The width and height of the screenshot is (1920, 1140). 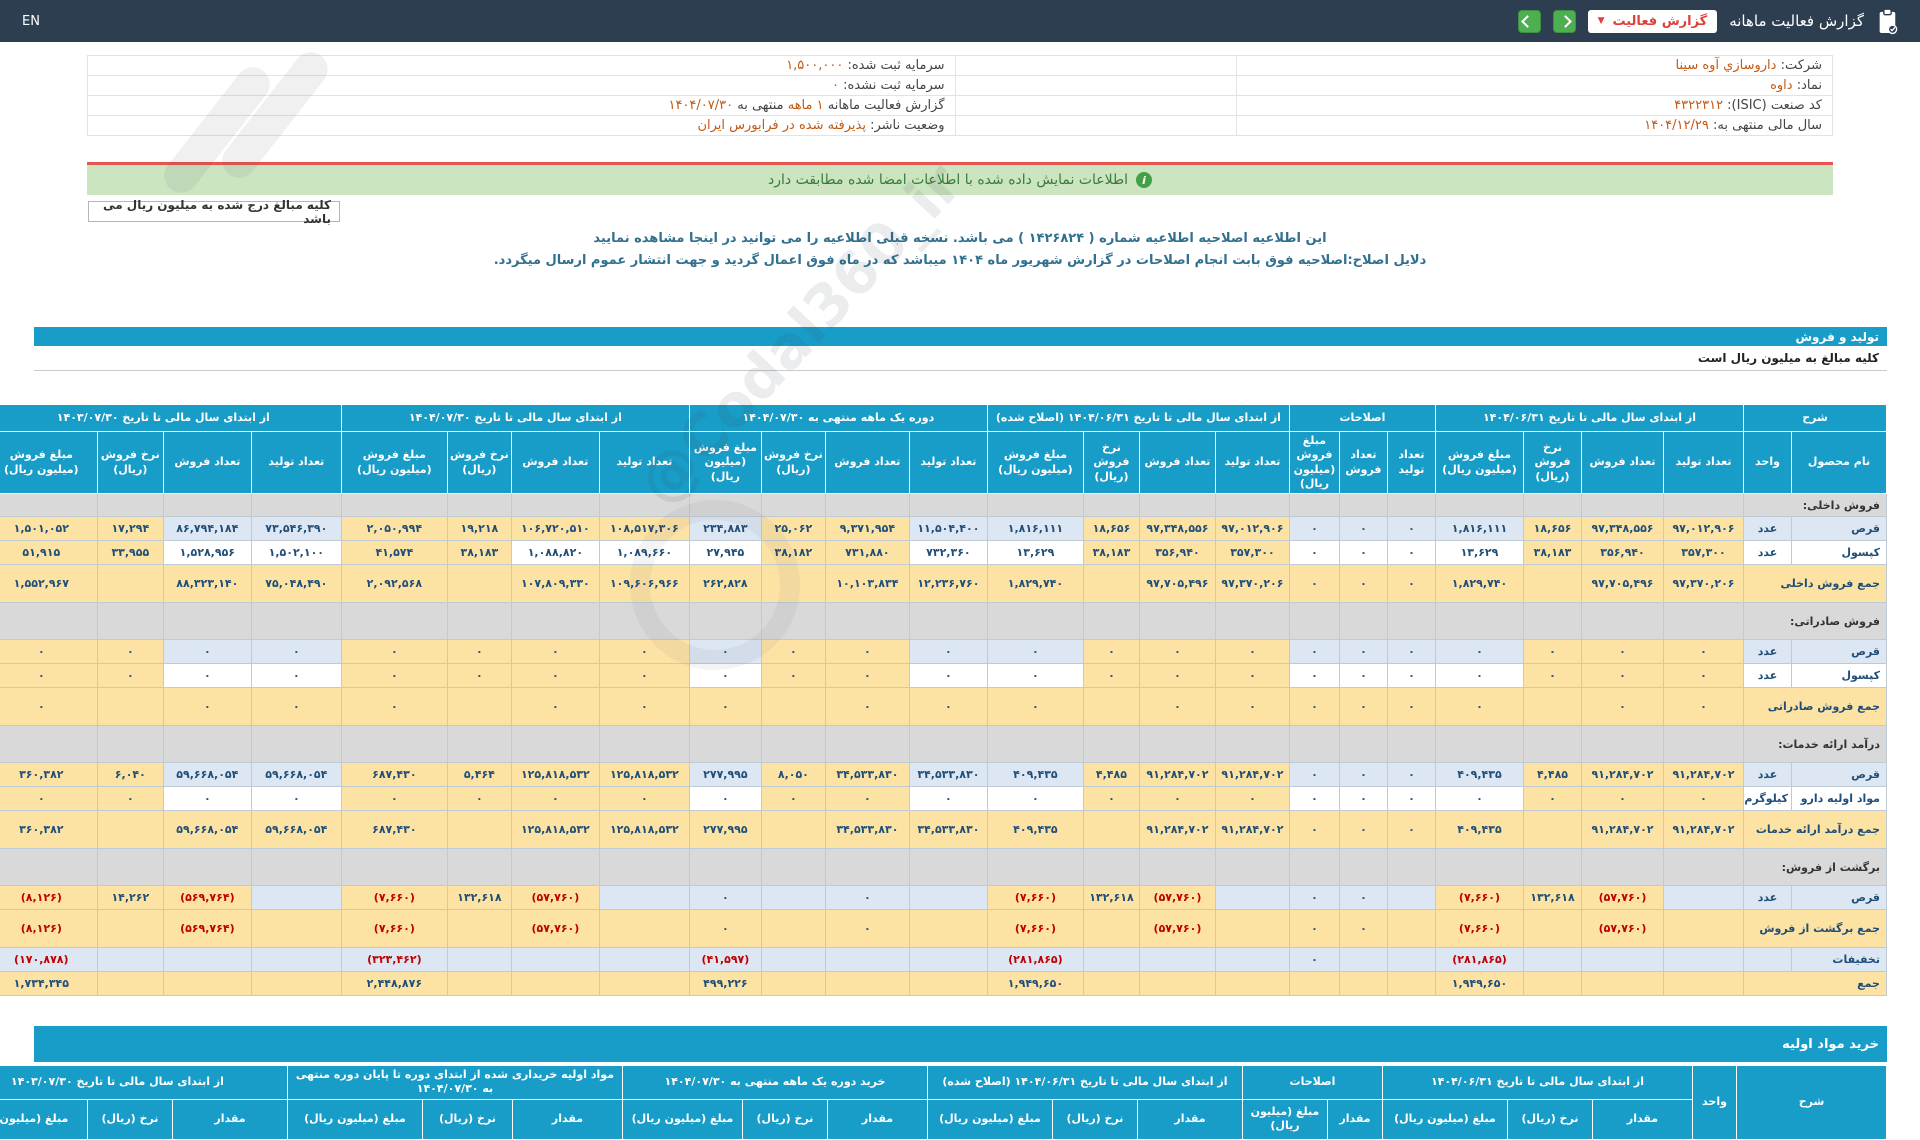 What do you see at coordinates (1252, 553) in the screenshot?
I see `table-cell: ۳۵۷,۳۰۰` at bounding box center [1252, 553].